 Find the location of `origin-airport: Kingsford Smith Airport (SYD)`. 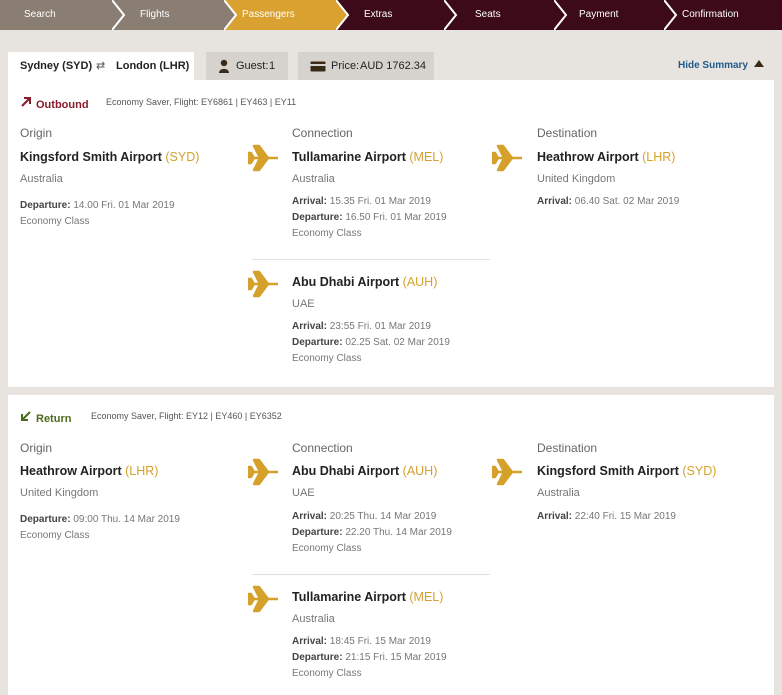

origin-airport: Kingsford Smith Airport (SYD) is located at coordinates (109, 157).